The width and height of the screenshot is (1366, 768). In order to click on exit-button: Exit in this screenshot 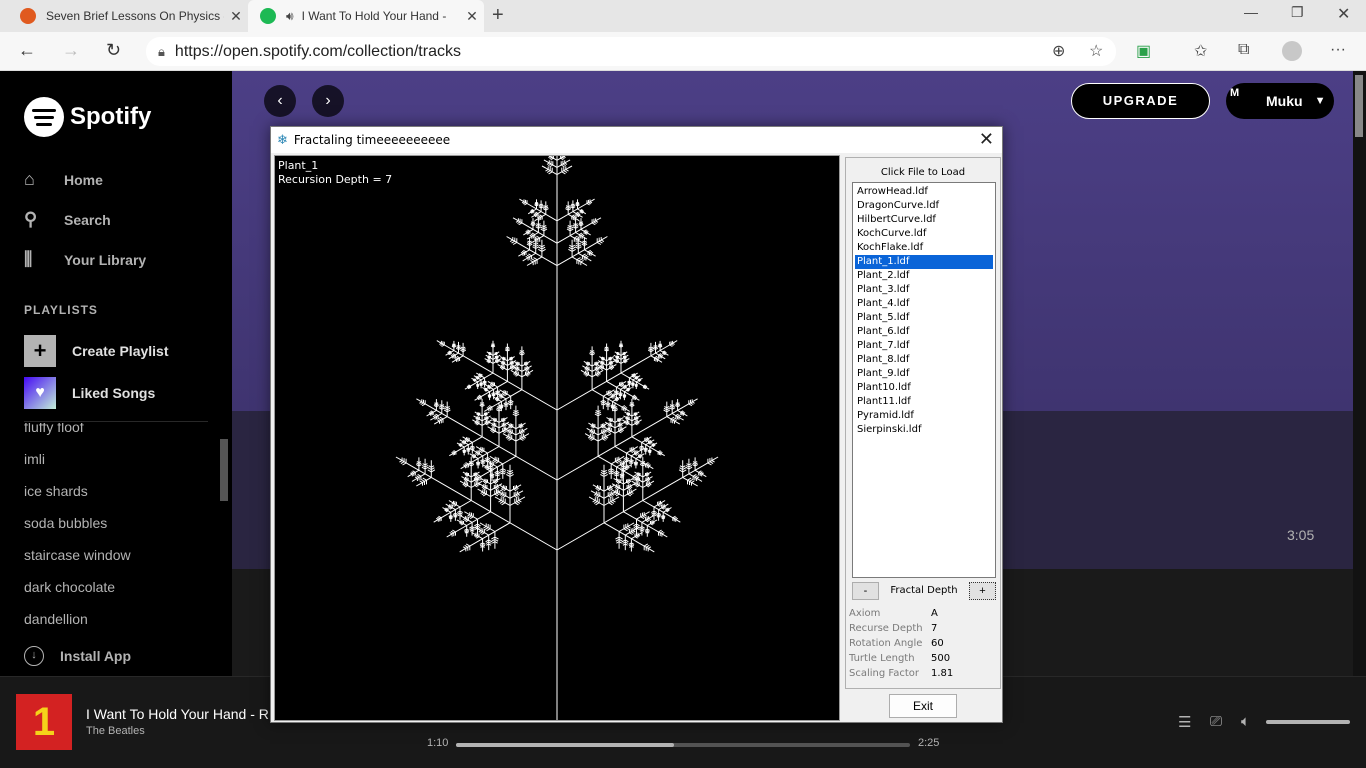, I will do `click(923, 706)`.